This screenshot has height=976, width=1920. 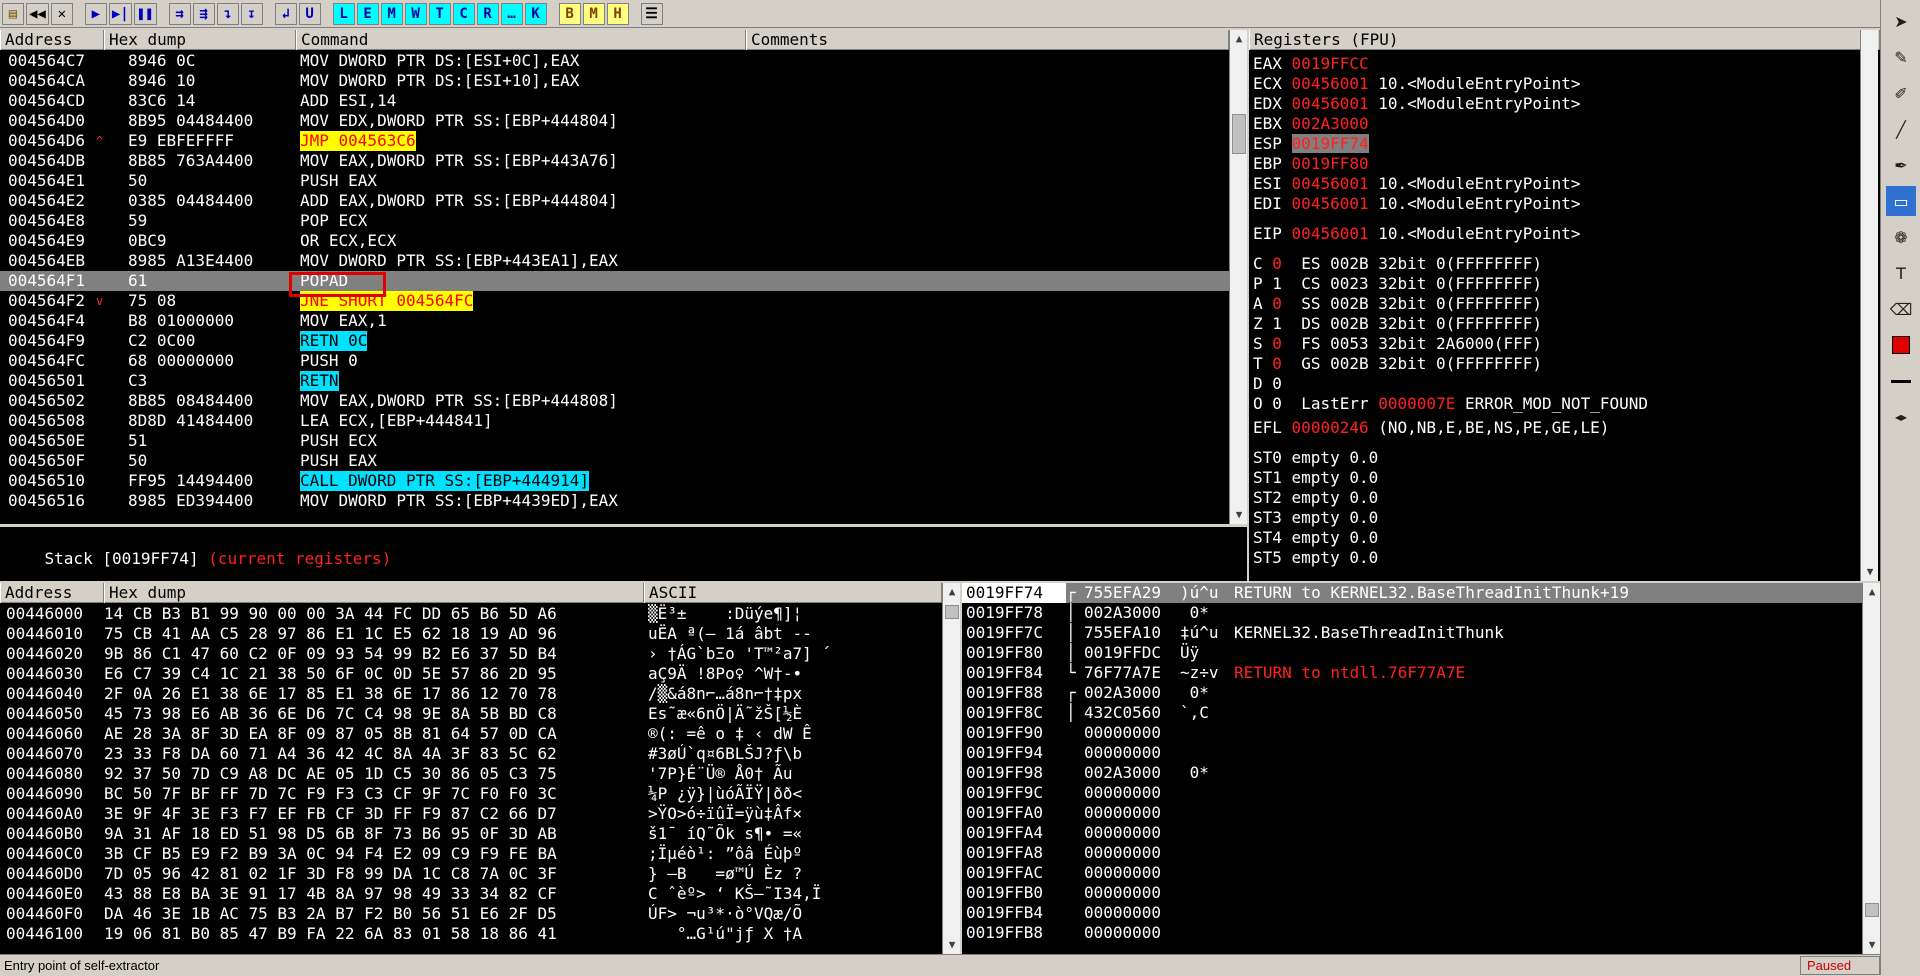 What do you see at coordinates (1553, 384) in the screenshot?
I see `flag-row: D 0` at bounding box center [1553, 384].